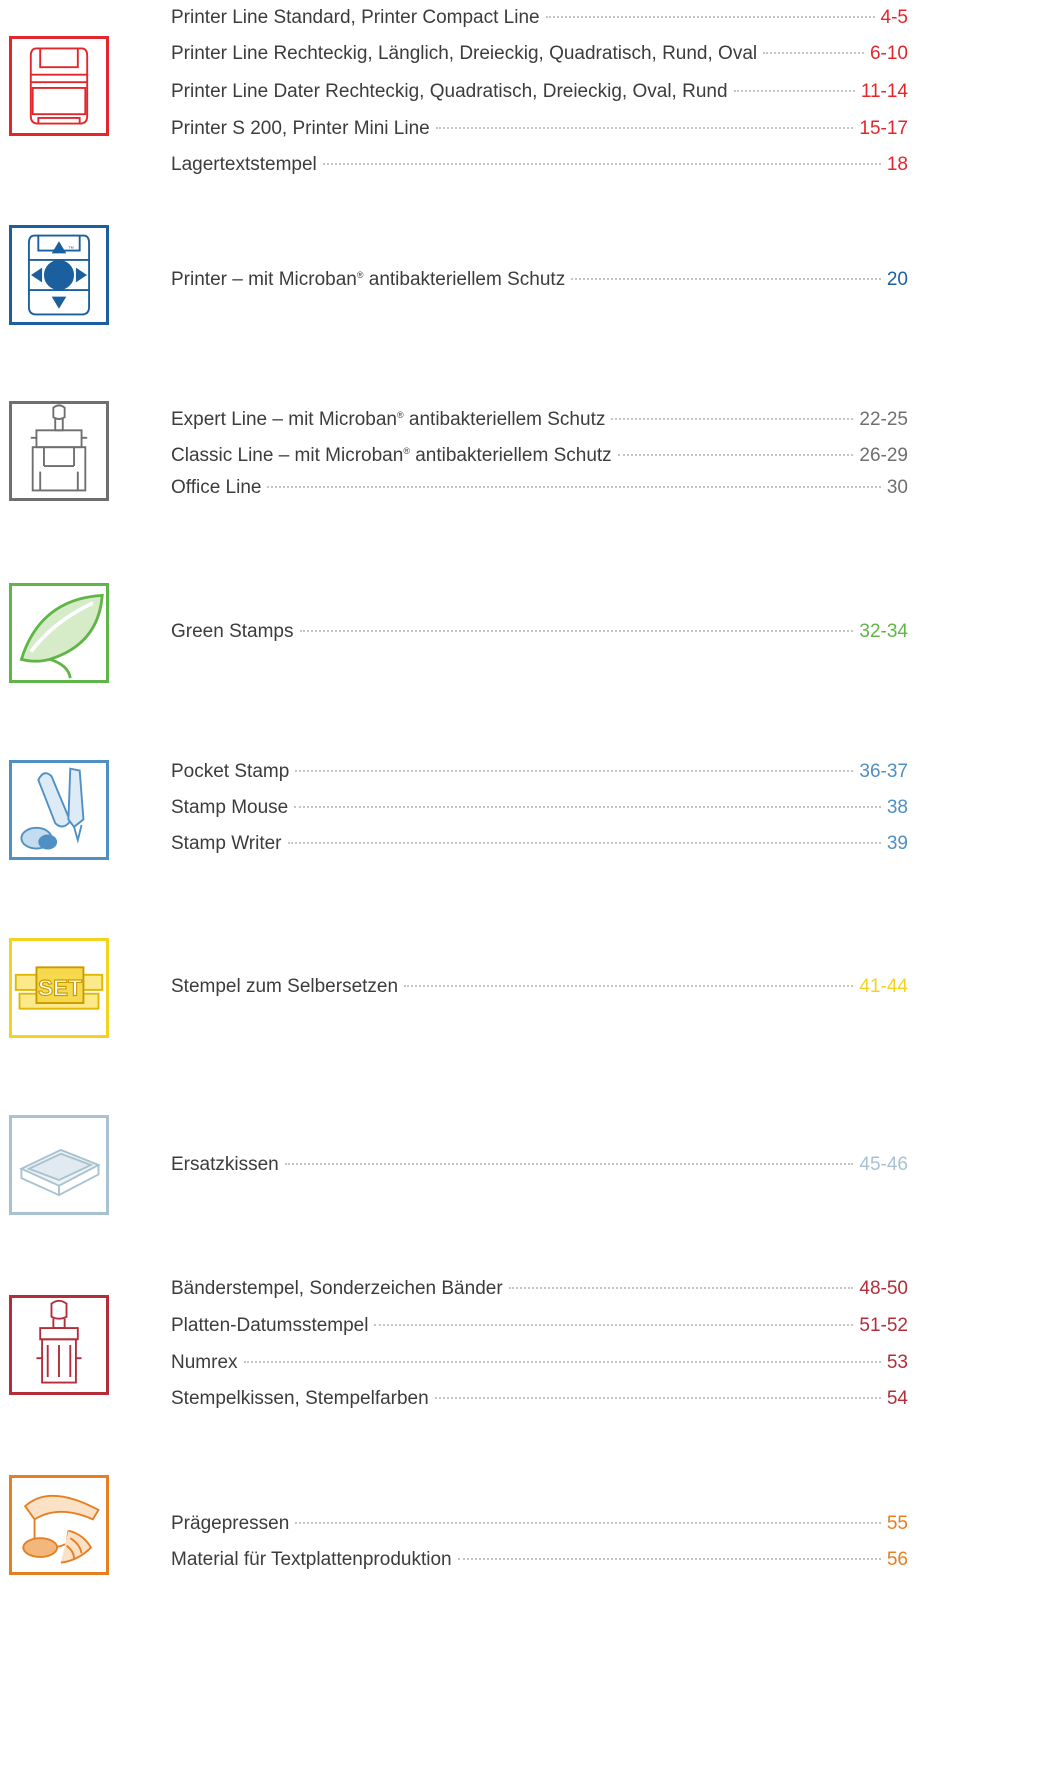 The width and height of the screenshot is (1040, 1769). Describe the element at coordinates (897, 1362) in the screenshot. I see `entry-page: 53` at that location.